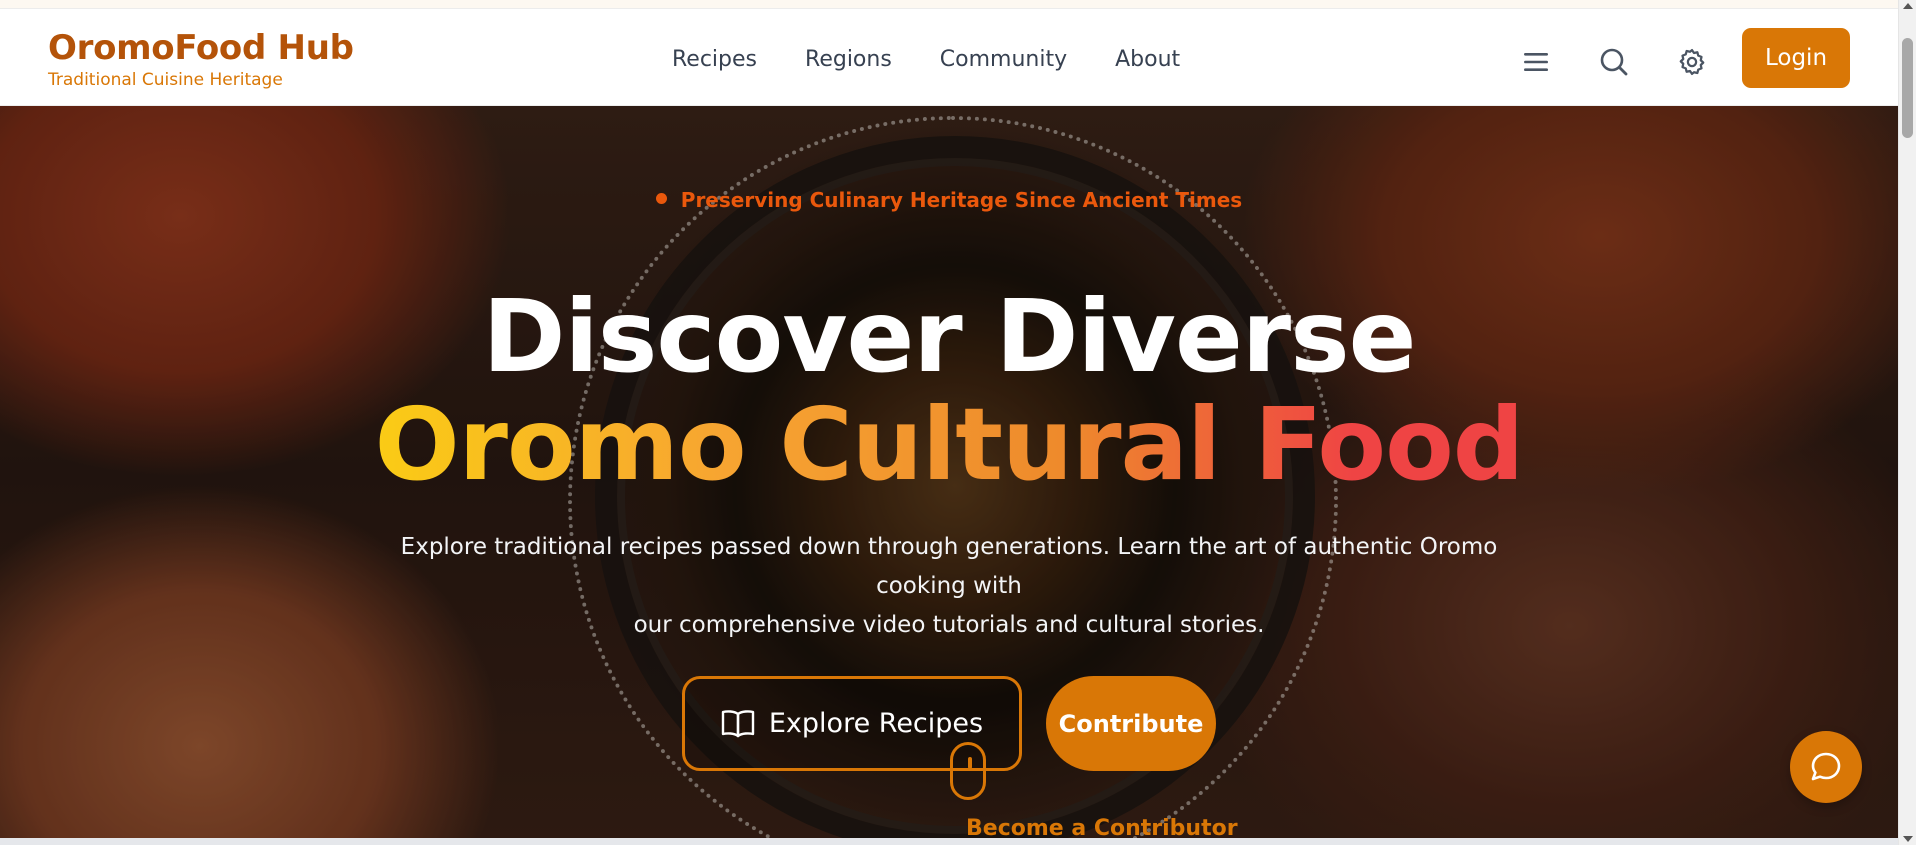 Image resolution: width=1916 pixels, height=845 pixels. What do you see at coordinates (1147, 59) in the screenshot?
I see `nav-link-about: About` at bounding box center [1147, 59].